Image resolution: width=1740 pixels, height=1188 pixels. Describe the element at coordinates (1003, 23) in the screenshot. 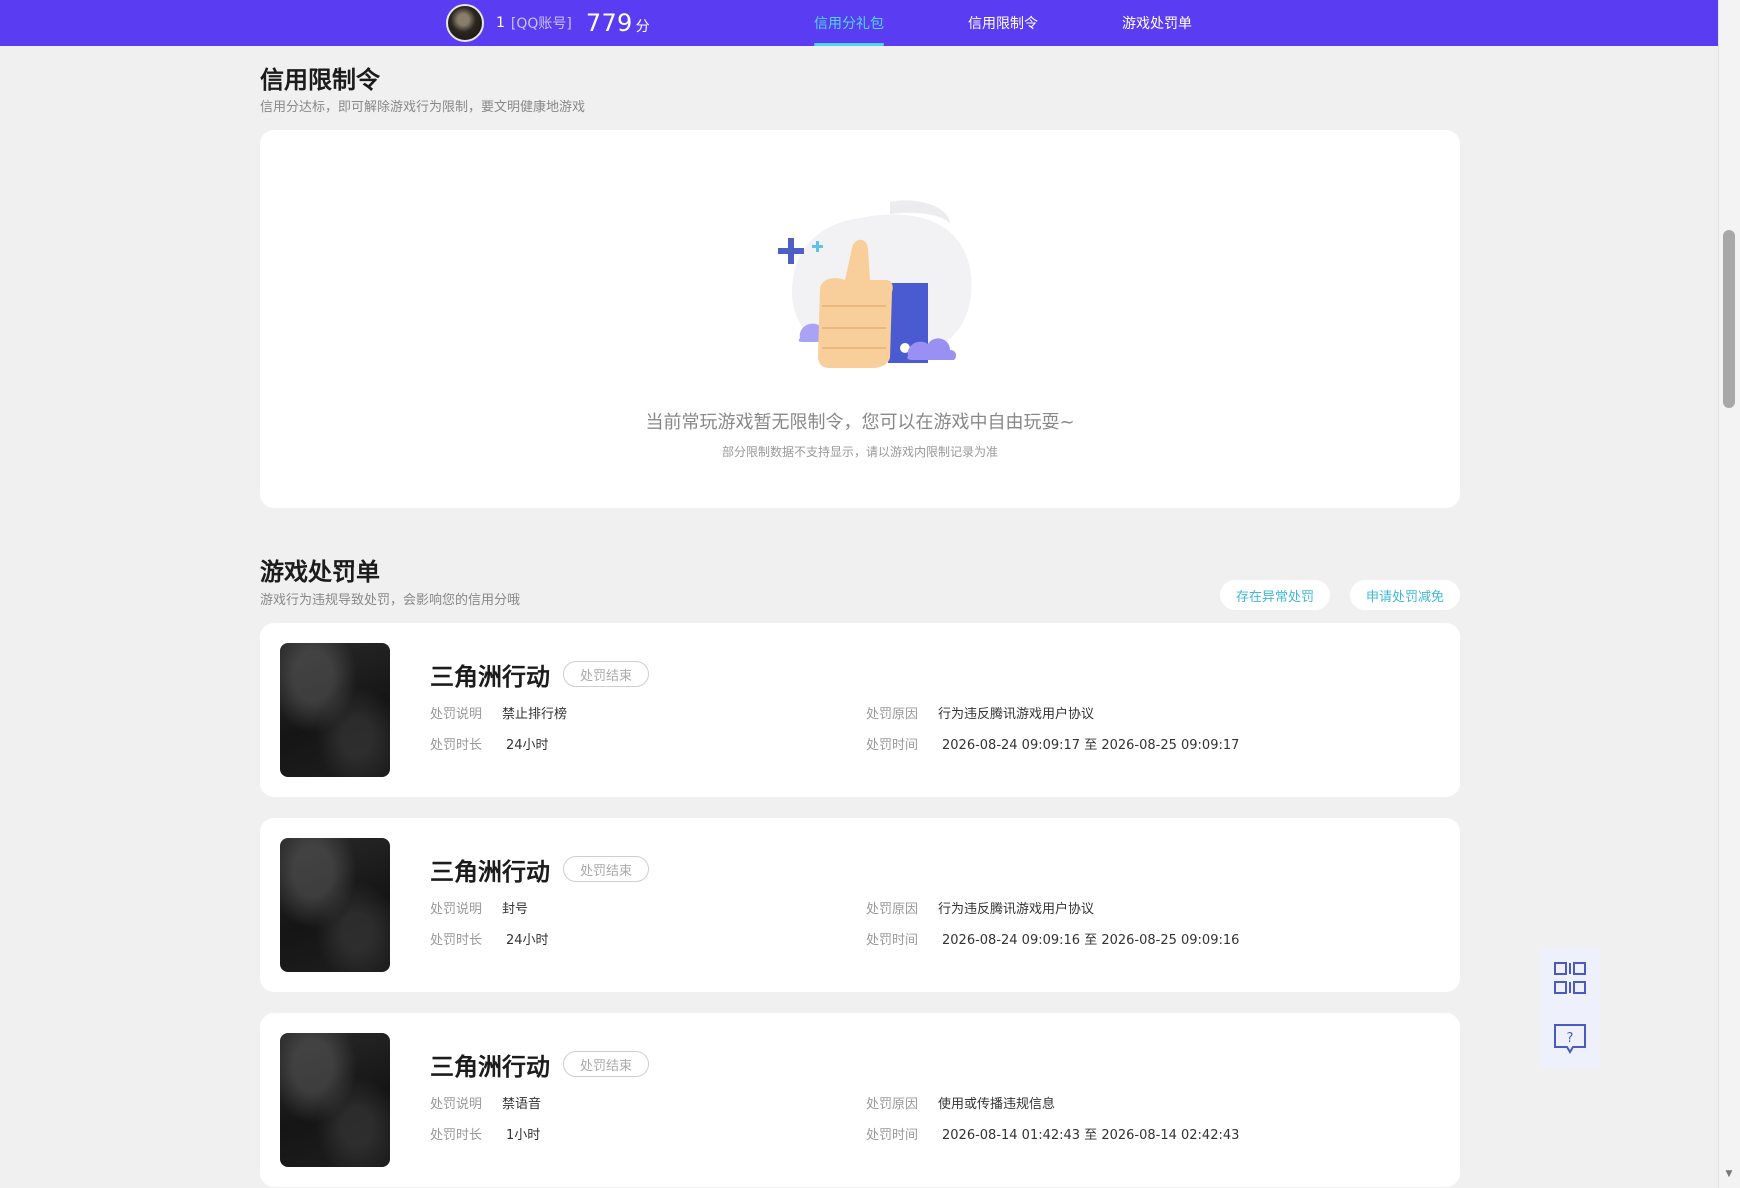

I see `tab-credit-restriction: 信用限制令` at that location.